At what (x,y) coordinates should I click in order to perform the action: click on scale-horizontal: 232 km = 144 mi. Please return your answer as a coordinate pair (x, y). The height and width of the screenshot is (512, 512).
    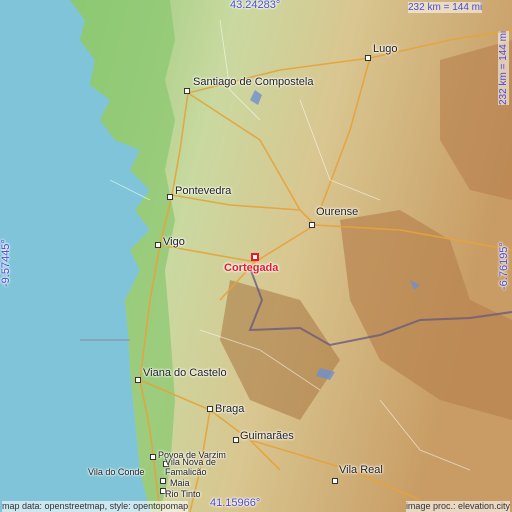
    Looking at the image, I should click on (445, 7).